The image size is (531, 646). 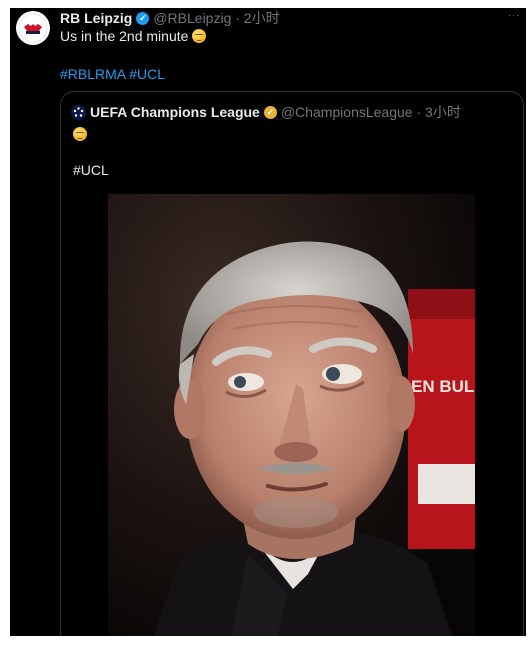 What do you see at coordinates (370, 112) in the screenshot?
I see `quoted-handle-time: @ChampionsLeague · 3小时` at bounding box center [370, 112].